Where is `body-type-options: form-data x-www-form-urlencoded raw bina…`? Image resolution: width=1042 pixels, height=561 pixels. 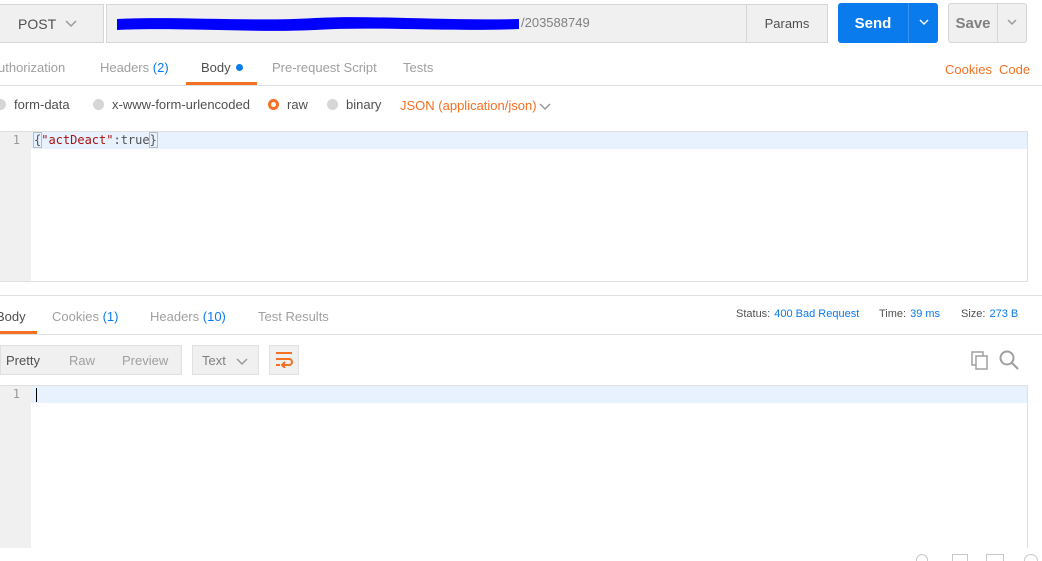 body-type-options: form-data x-www-form-urlencoded raw bina… is located at coordinates (521, 105).